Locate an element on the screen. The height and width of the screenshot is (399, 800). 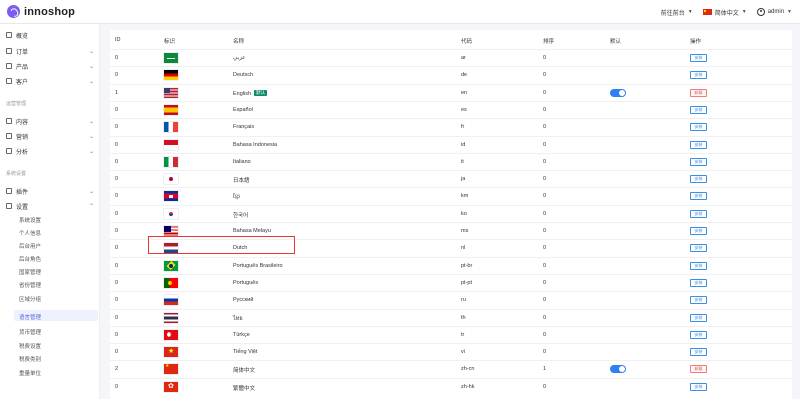
sub-item-regions: 区域分组 is located at coordinates (30, 299).